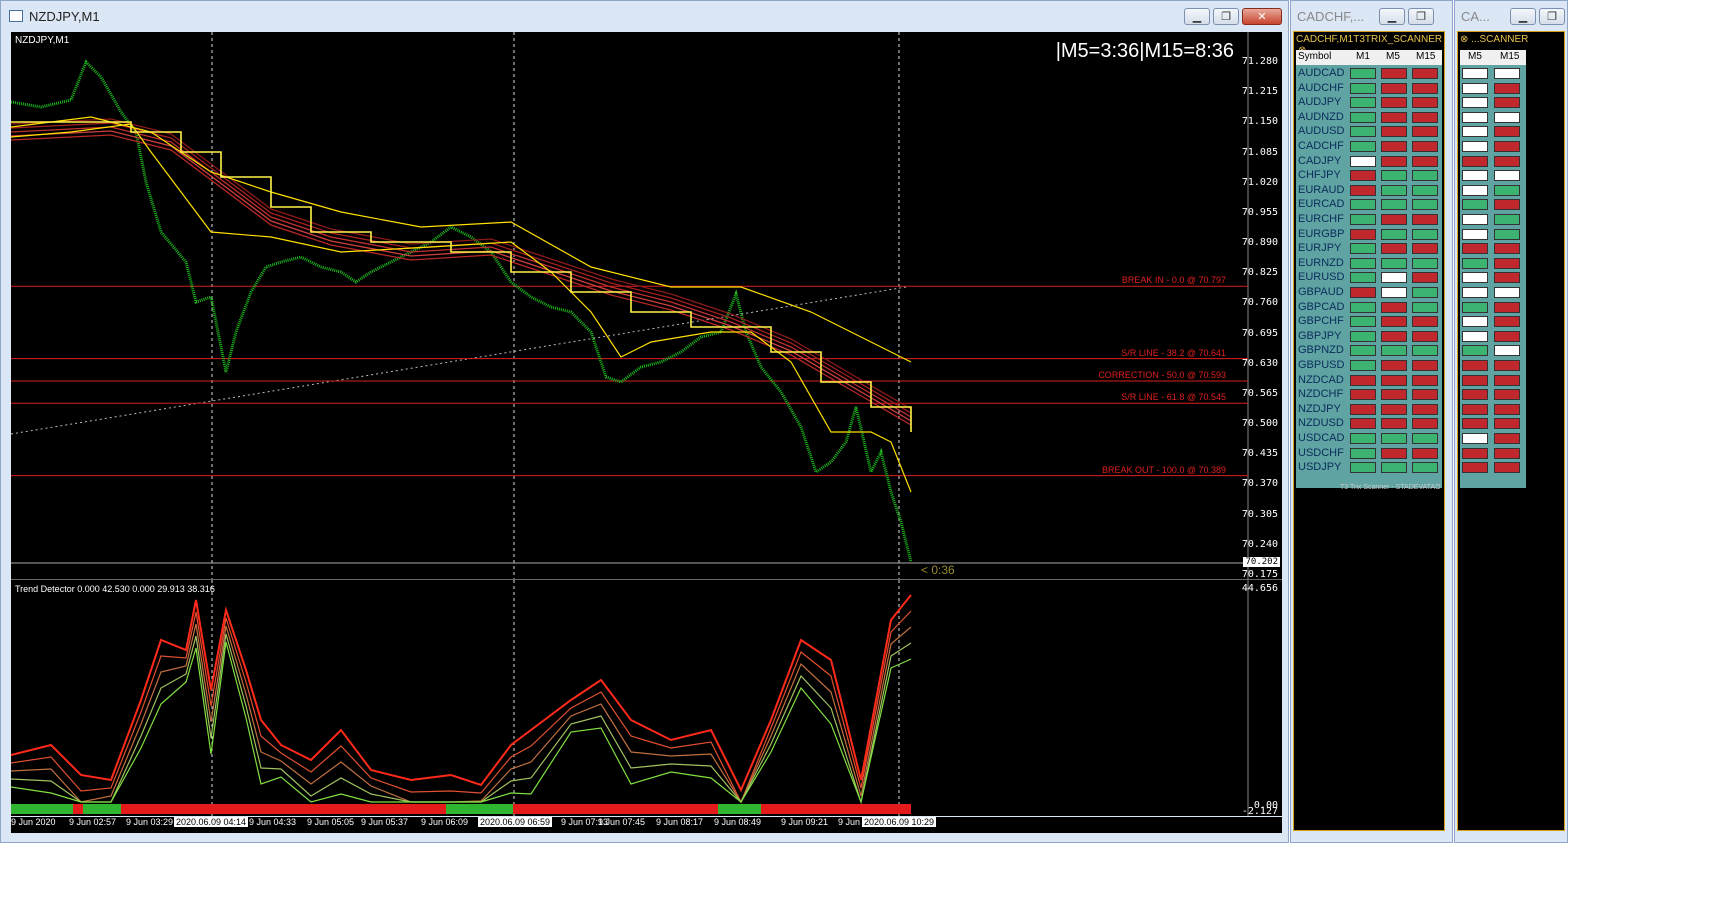 The height and width of the screenshot is (921, 1712). I want to click on scanner1-row: AUDJPY, so click(1369, 102).